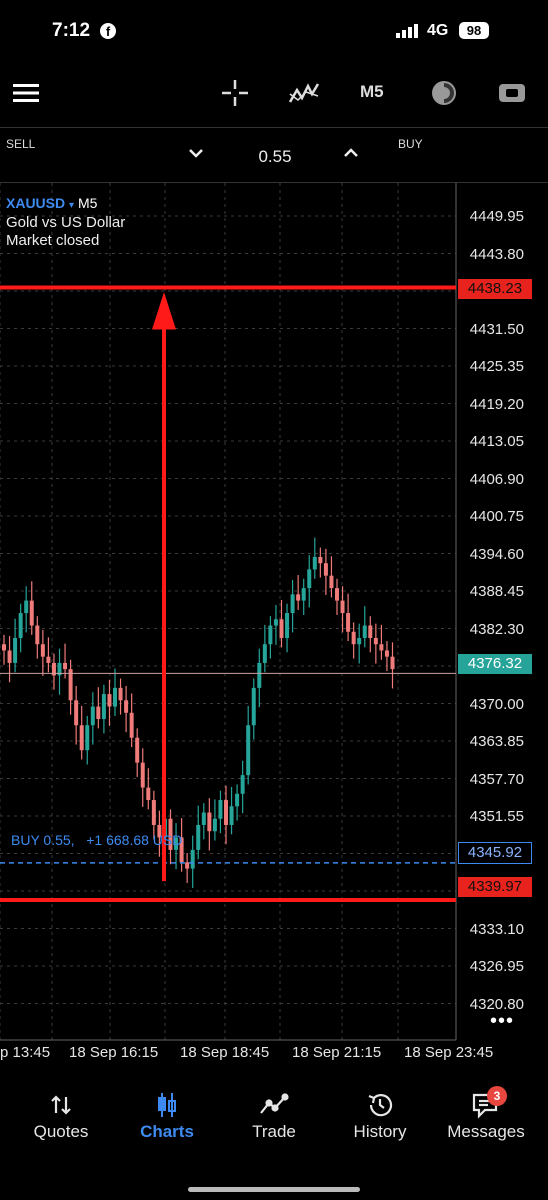 The image size is (548, 1200). Describe the element at coordinates (495, 664) in the screenshot. I see `current-price-tag: 4376.32` at that location.